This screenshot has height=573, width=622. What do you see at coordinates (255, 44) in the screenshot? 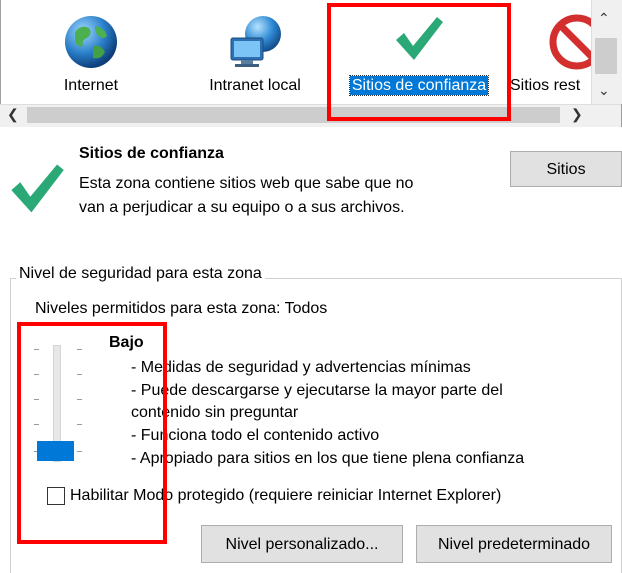
I see `intranet-icon` at bounding box center [255, 44].